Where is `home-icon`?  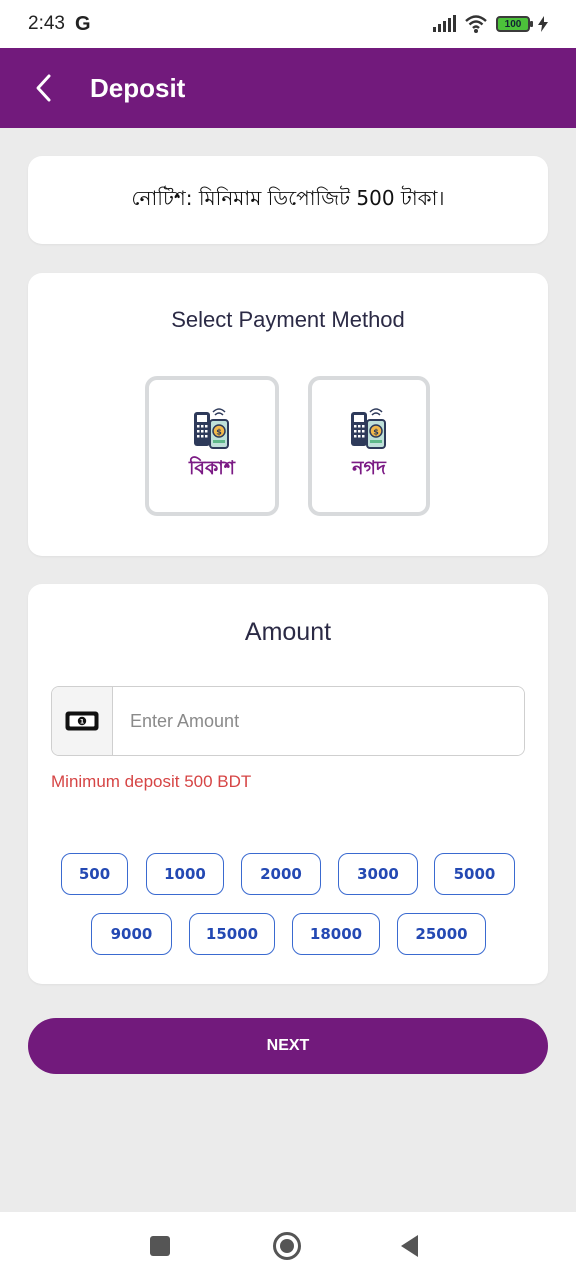 home-icon is located at coordinates (287, 1246).